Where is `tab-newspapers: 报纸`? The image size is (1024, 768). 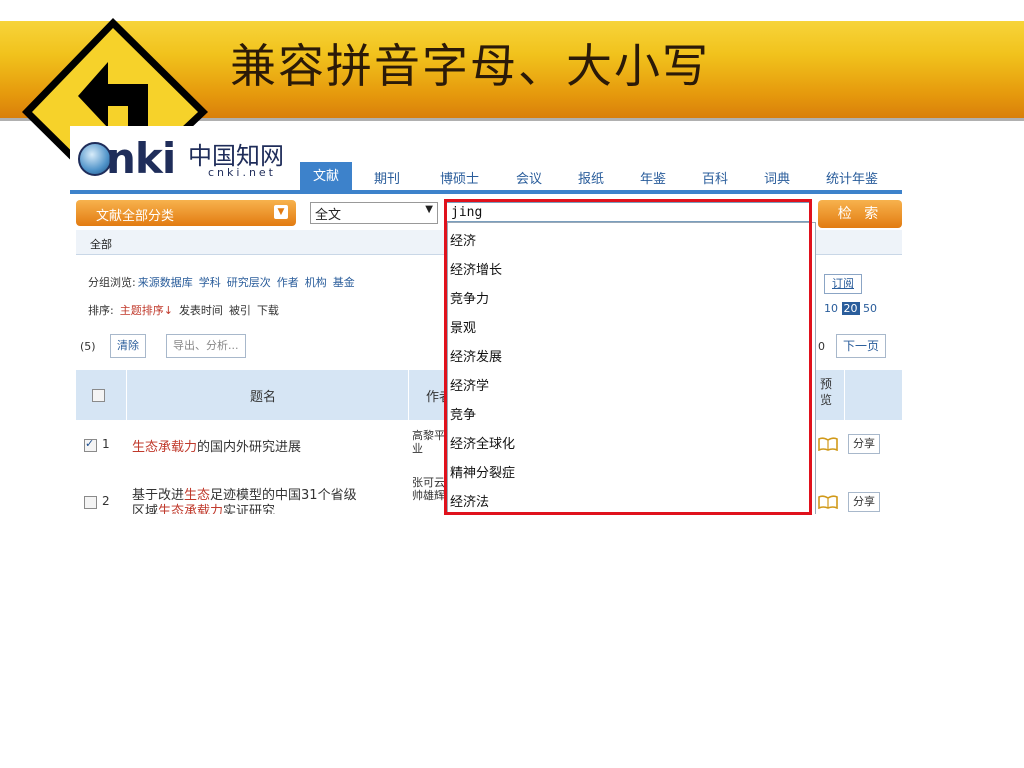 tab-newspapers: 报纸 is located at coordinates (591, 177).